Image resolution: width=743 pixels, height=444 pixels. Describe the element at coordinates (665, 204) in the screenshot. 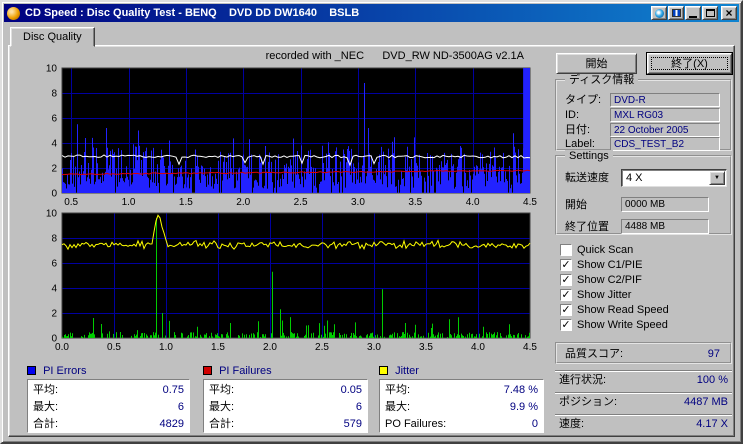

I see `start-position-field: 0000 MB` at that location.